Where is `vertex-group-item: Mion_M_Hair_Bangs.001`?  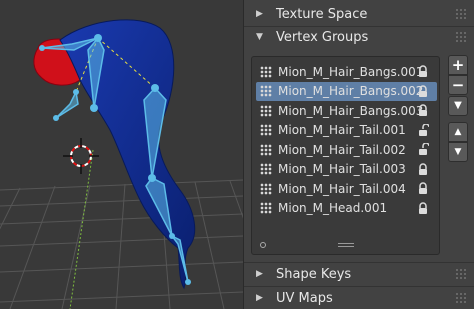 vertex-group-item: Mion_M_Hair_Bangs.001 is located at coordinates (346, 71).